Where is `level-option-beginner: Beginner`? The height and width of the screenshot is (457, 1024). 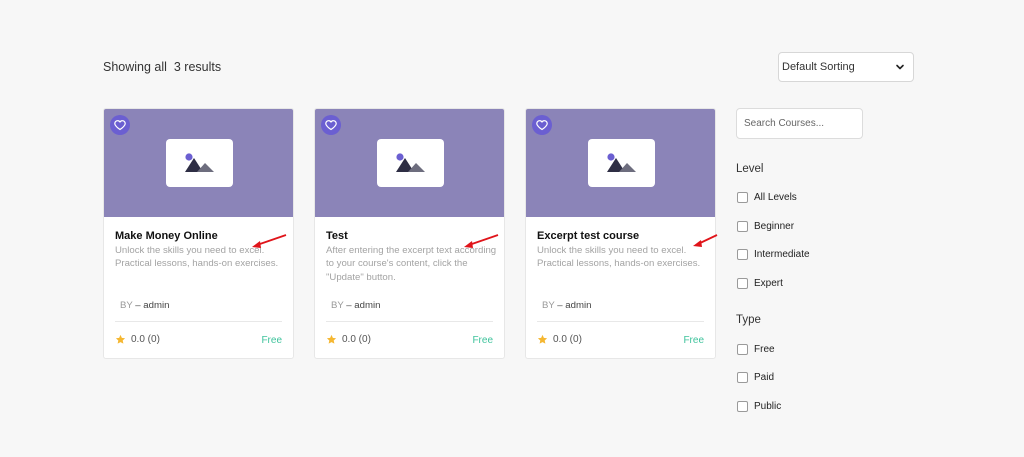
level-option-beginner: Beginner is located at coordinates (765, 226).